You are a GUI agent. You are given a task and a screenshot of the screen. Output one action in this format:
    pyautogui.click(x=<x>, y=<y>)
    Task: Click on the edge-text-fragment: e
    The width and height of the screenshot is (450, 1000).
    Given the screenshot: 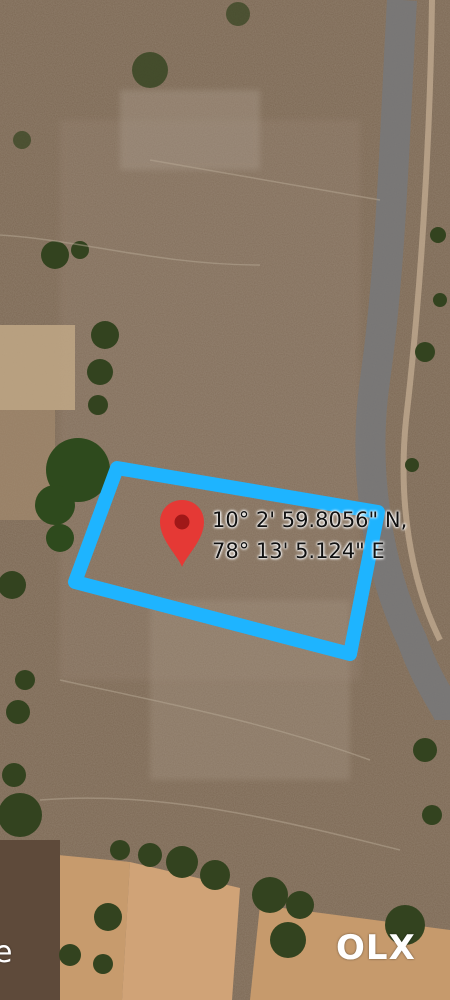 What is the action you would take?
    pyautogui.click(x=6, y=952)
    